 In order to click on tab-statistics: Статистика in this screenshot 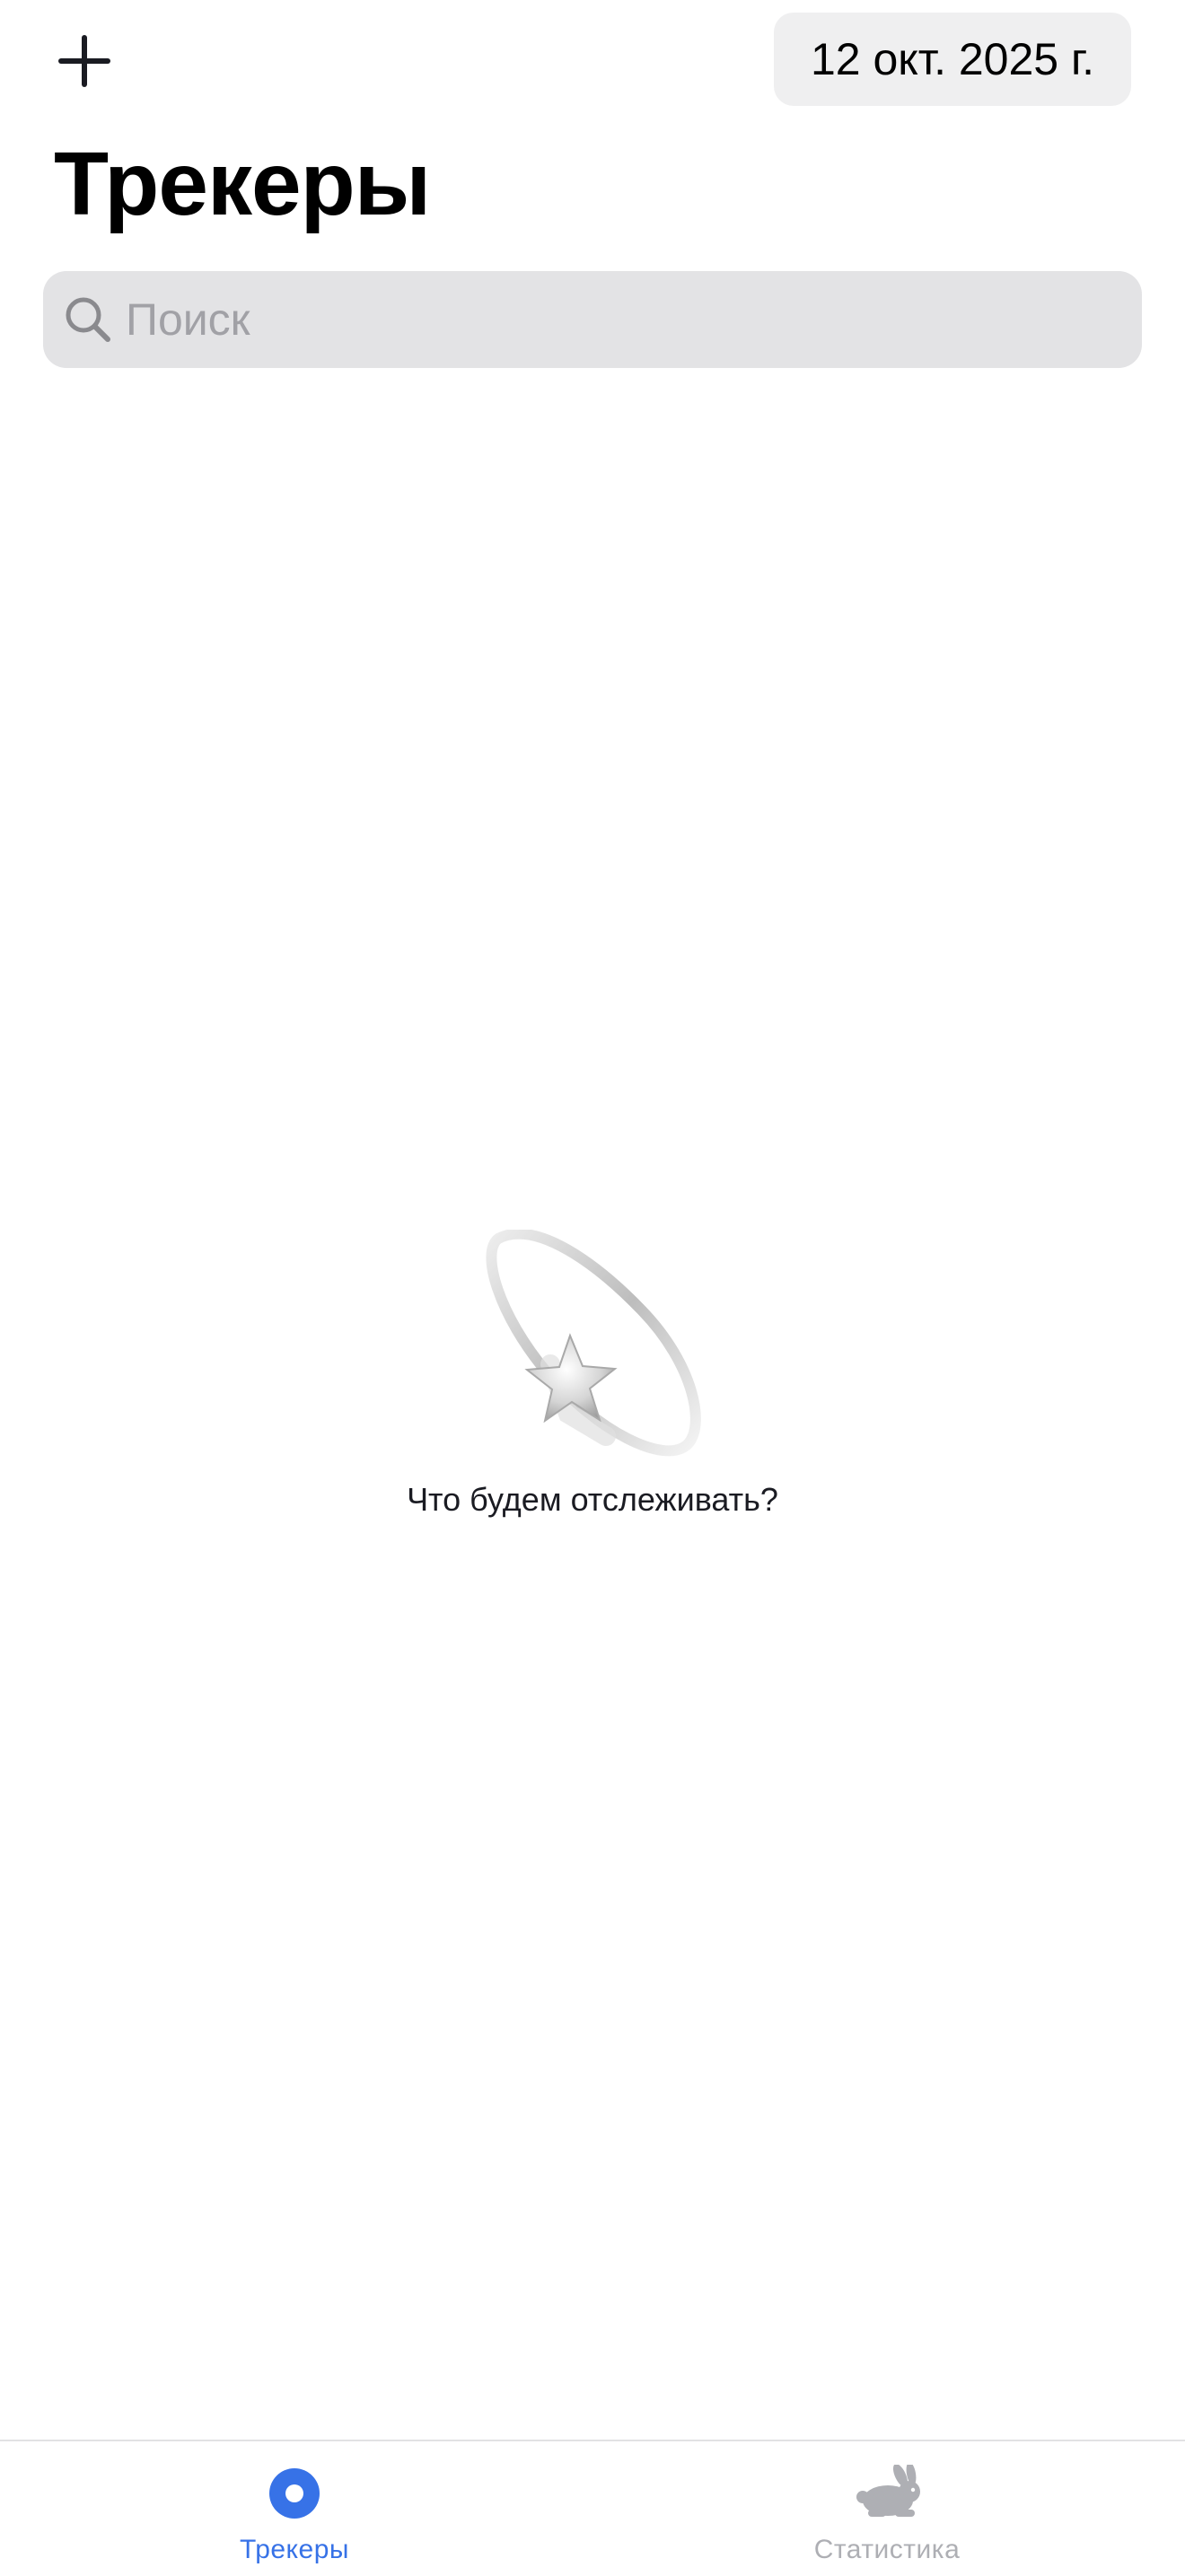, I will do `click(886, 2508)`.